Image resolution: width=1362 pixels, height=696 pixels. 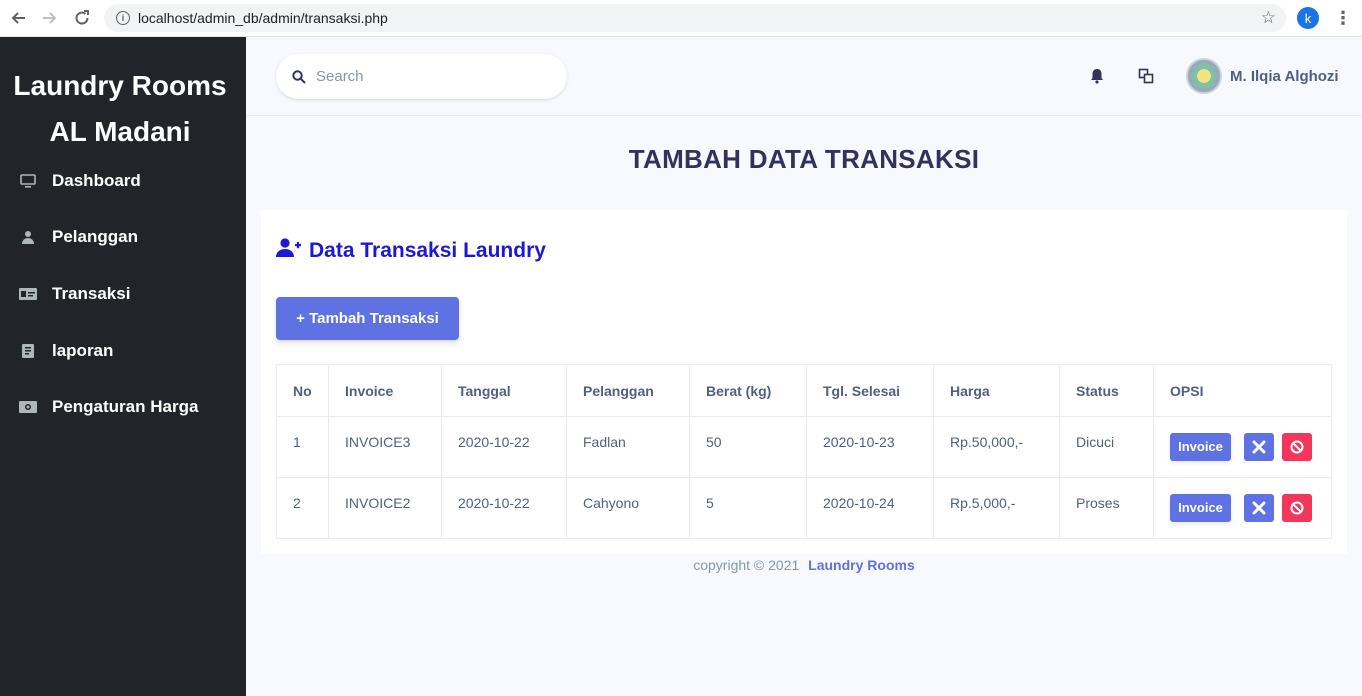 I want to click on col-header-opsi: OPSI, so click(x=1242, y=390).